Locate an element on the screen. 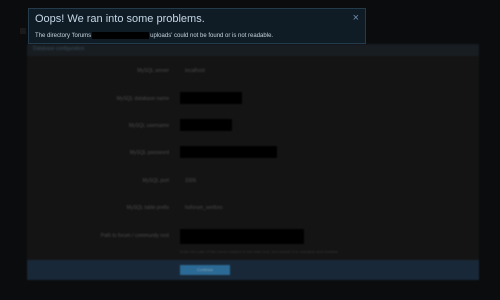 This screenshot has height=300, width=500. form-label: MySQL database name is located at coordinates (142, 99).